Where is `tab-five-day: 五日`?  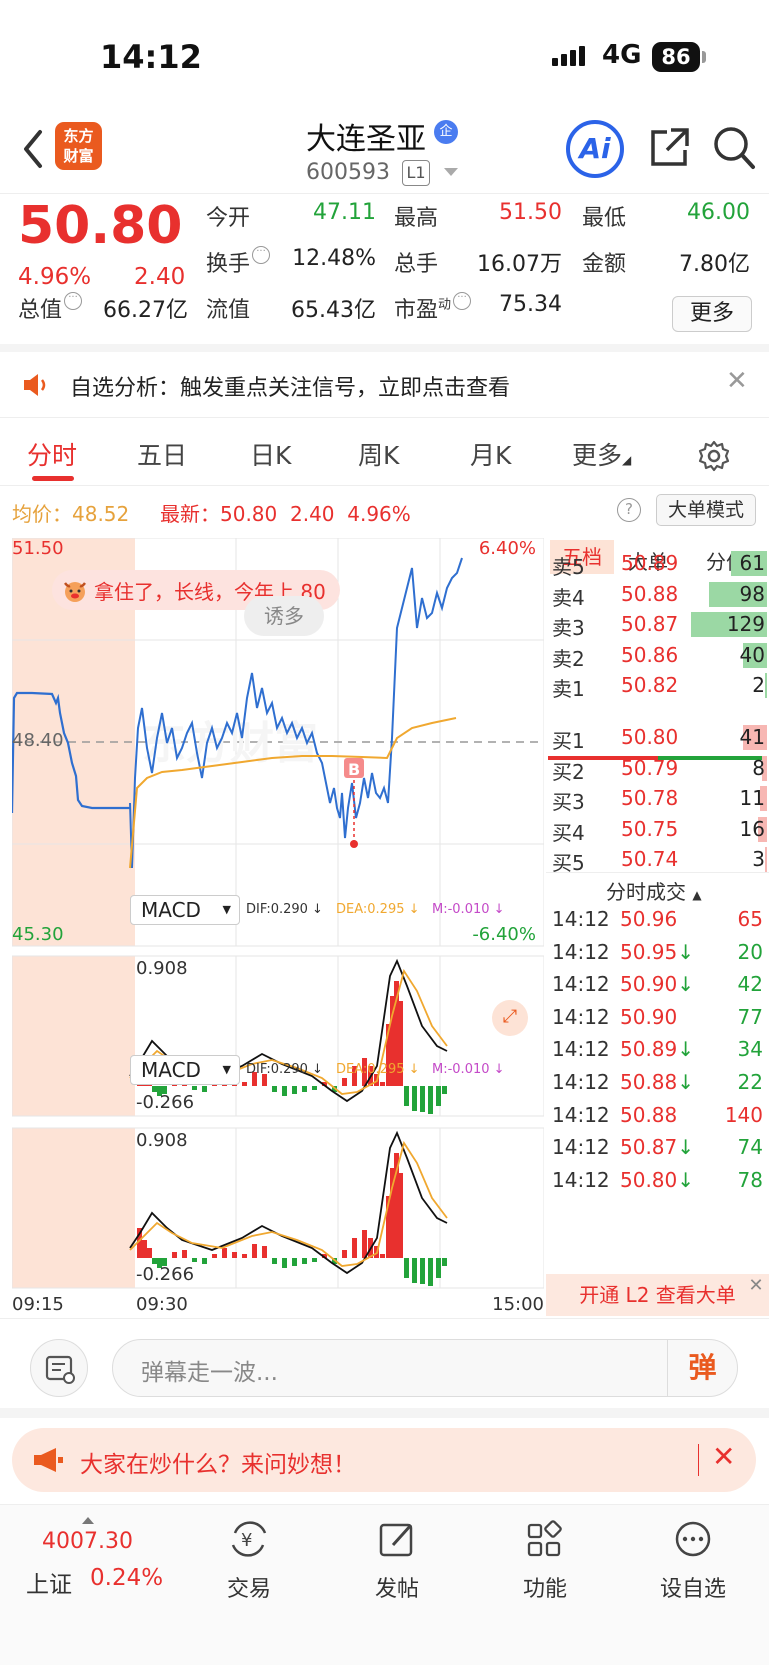
tab-five-day: 五日 is located at coordinates (162, 454).